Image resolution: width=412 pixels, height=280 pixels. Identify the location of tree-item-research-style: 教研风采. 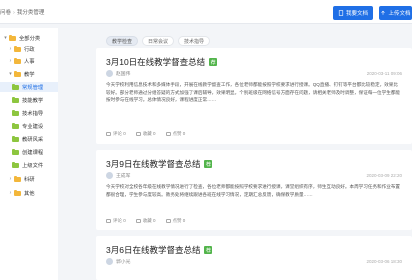
(27, 139).